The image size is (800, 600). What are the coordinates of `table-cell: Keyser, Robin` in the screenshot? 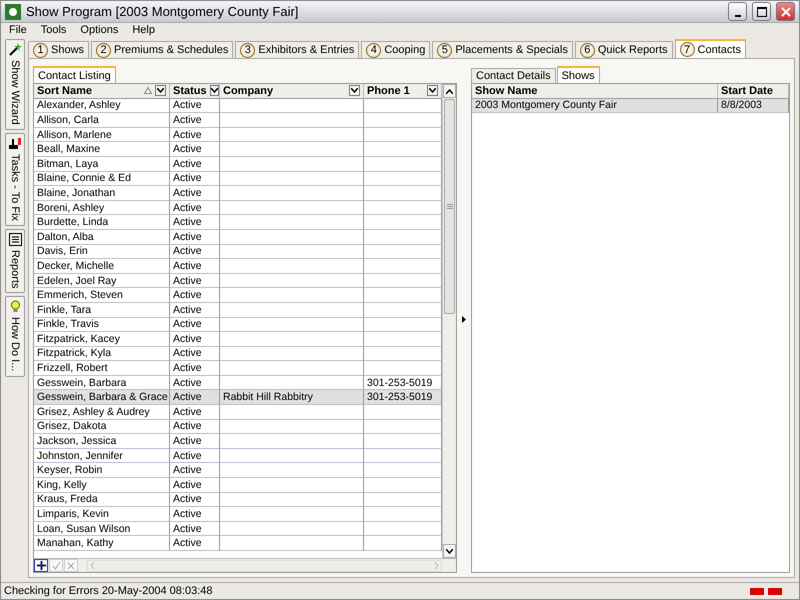 It's located at (102, 470).